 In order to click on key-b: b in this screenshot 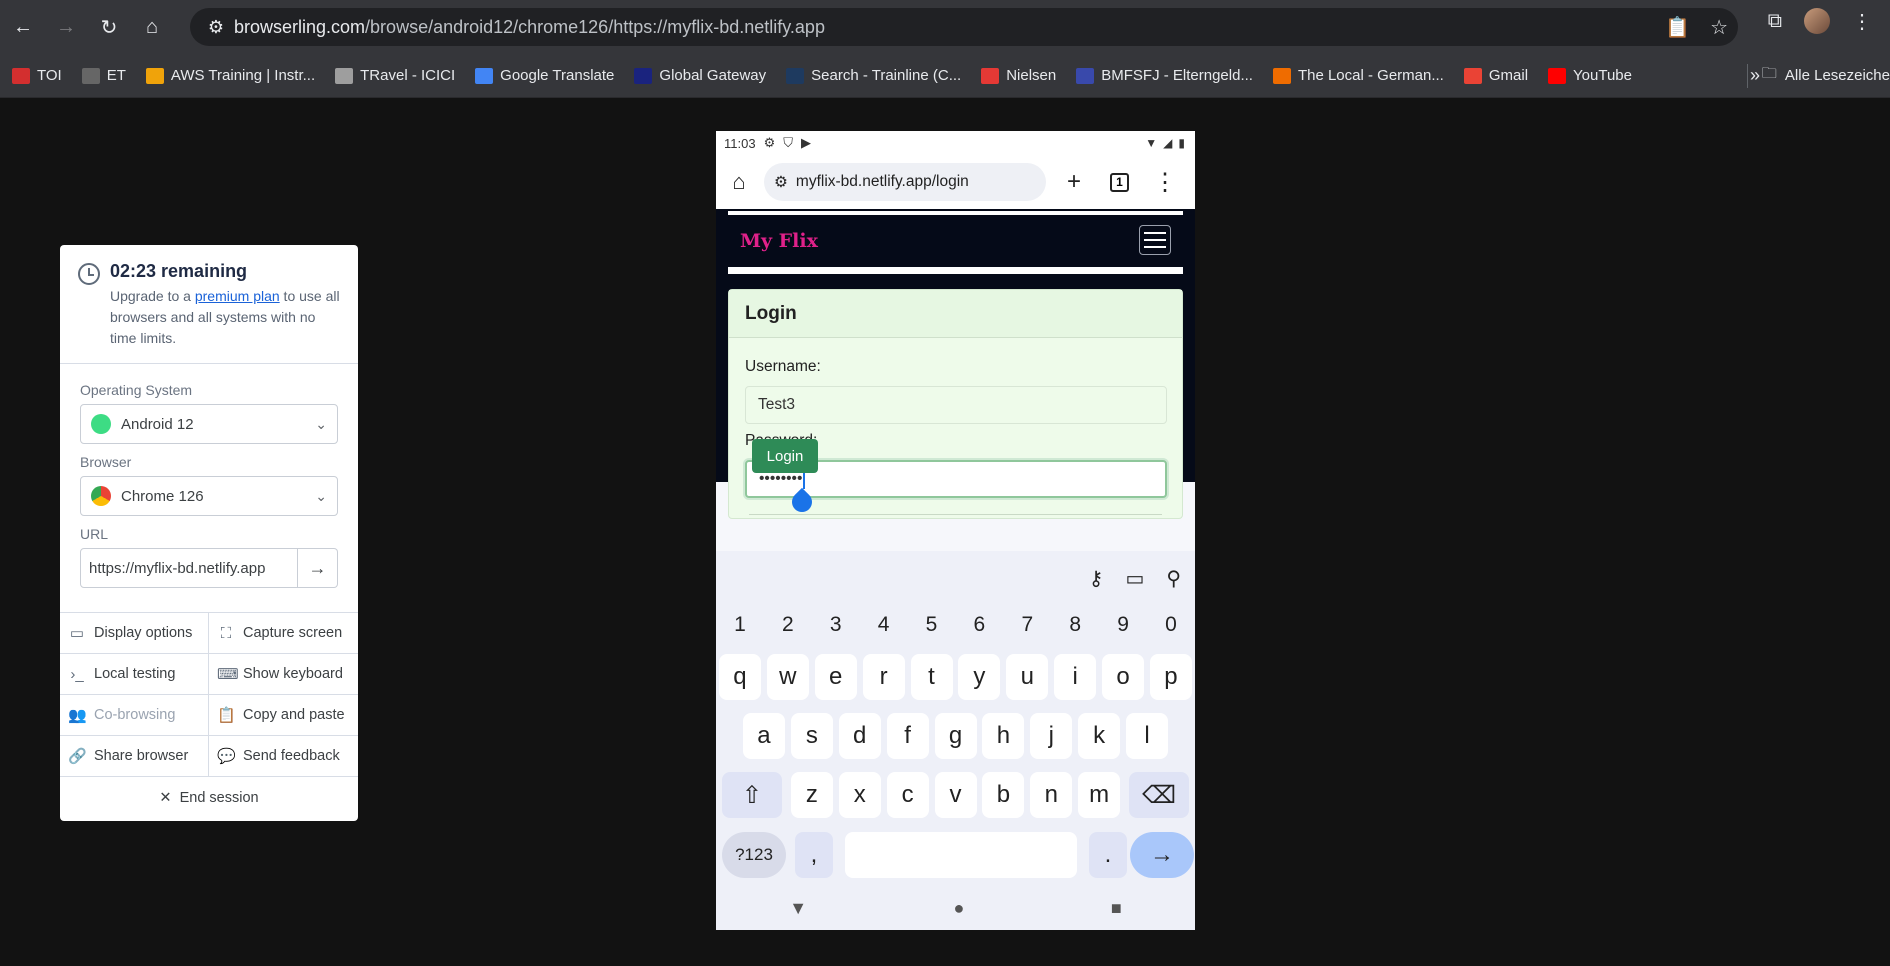, I will do `click(1003, 795)`.